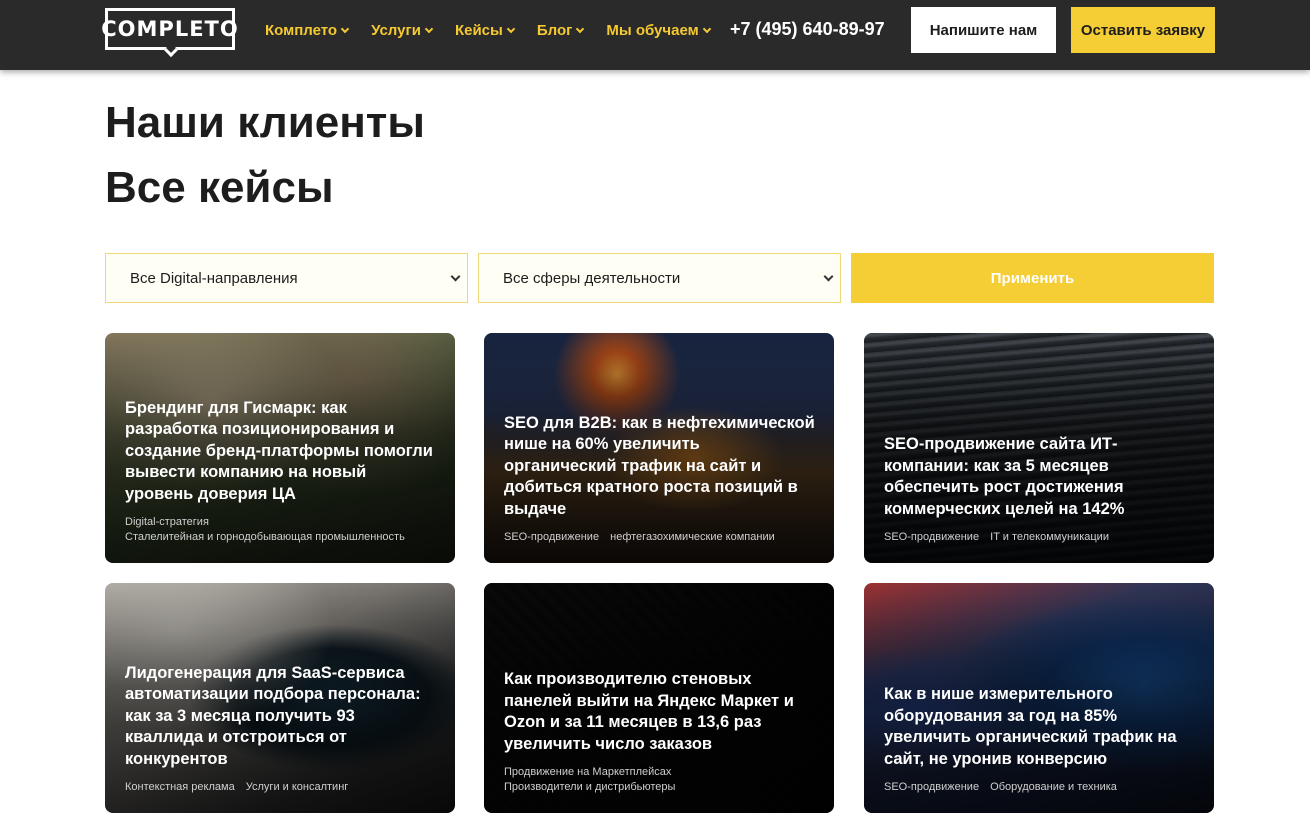 The height and width of the screenshot is (821, 1310). I want to click on nav-item-services: Услуги, so click(402, 30).